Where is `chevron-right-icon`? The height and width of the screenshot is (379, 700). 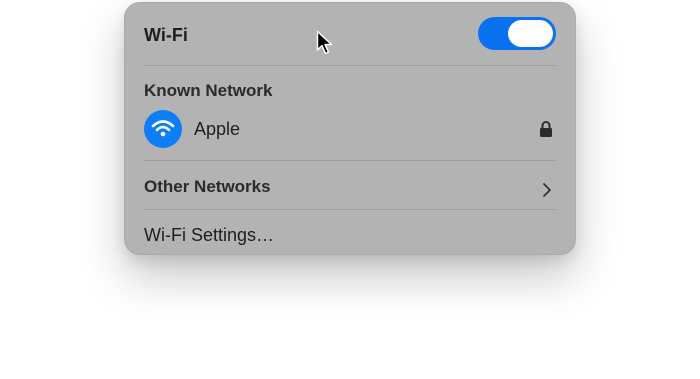
chevron-right-icon is located at coordinates (547, 193).